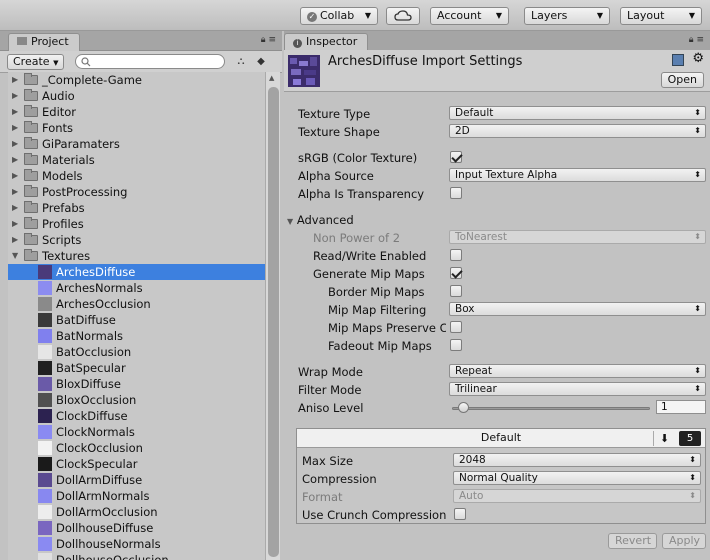 The image size is (710, 560). What do you see at coordinates (136, 192) in the screenshot?
I see `tree-folder-row: ▶ PostProcessing` at bounding box center [136, 192].